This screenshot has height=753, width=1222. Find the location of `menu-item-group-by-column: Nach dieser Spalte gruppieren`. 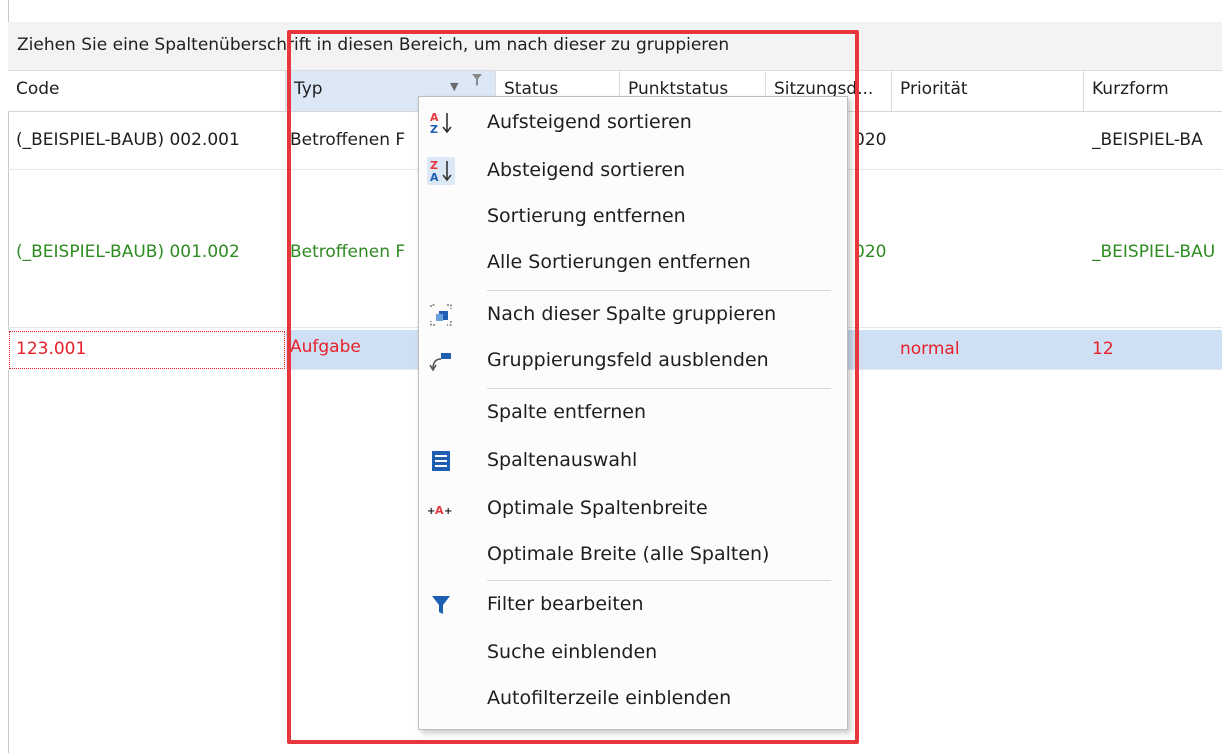

menu-item-group-by-column: Nach dieser Spalte gruppieren is located at coordinates (632, 315).